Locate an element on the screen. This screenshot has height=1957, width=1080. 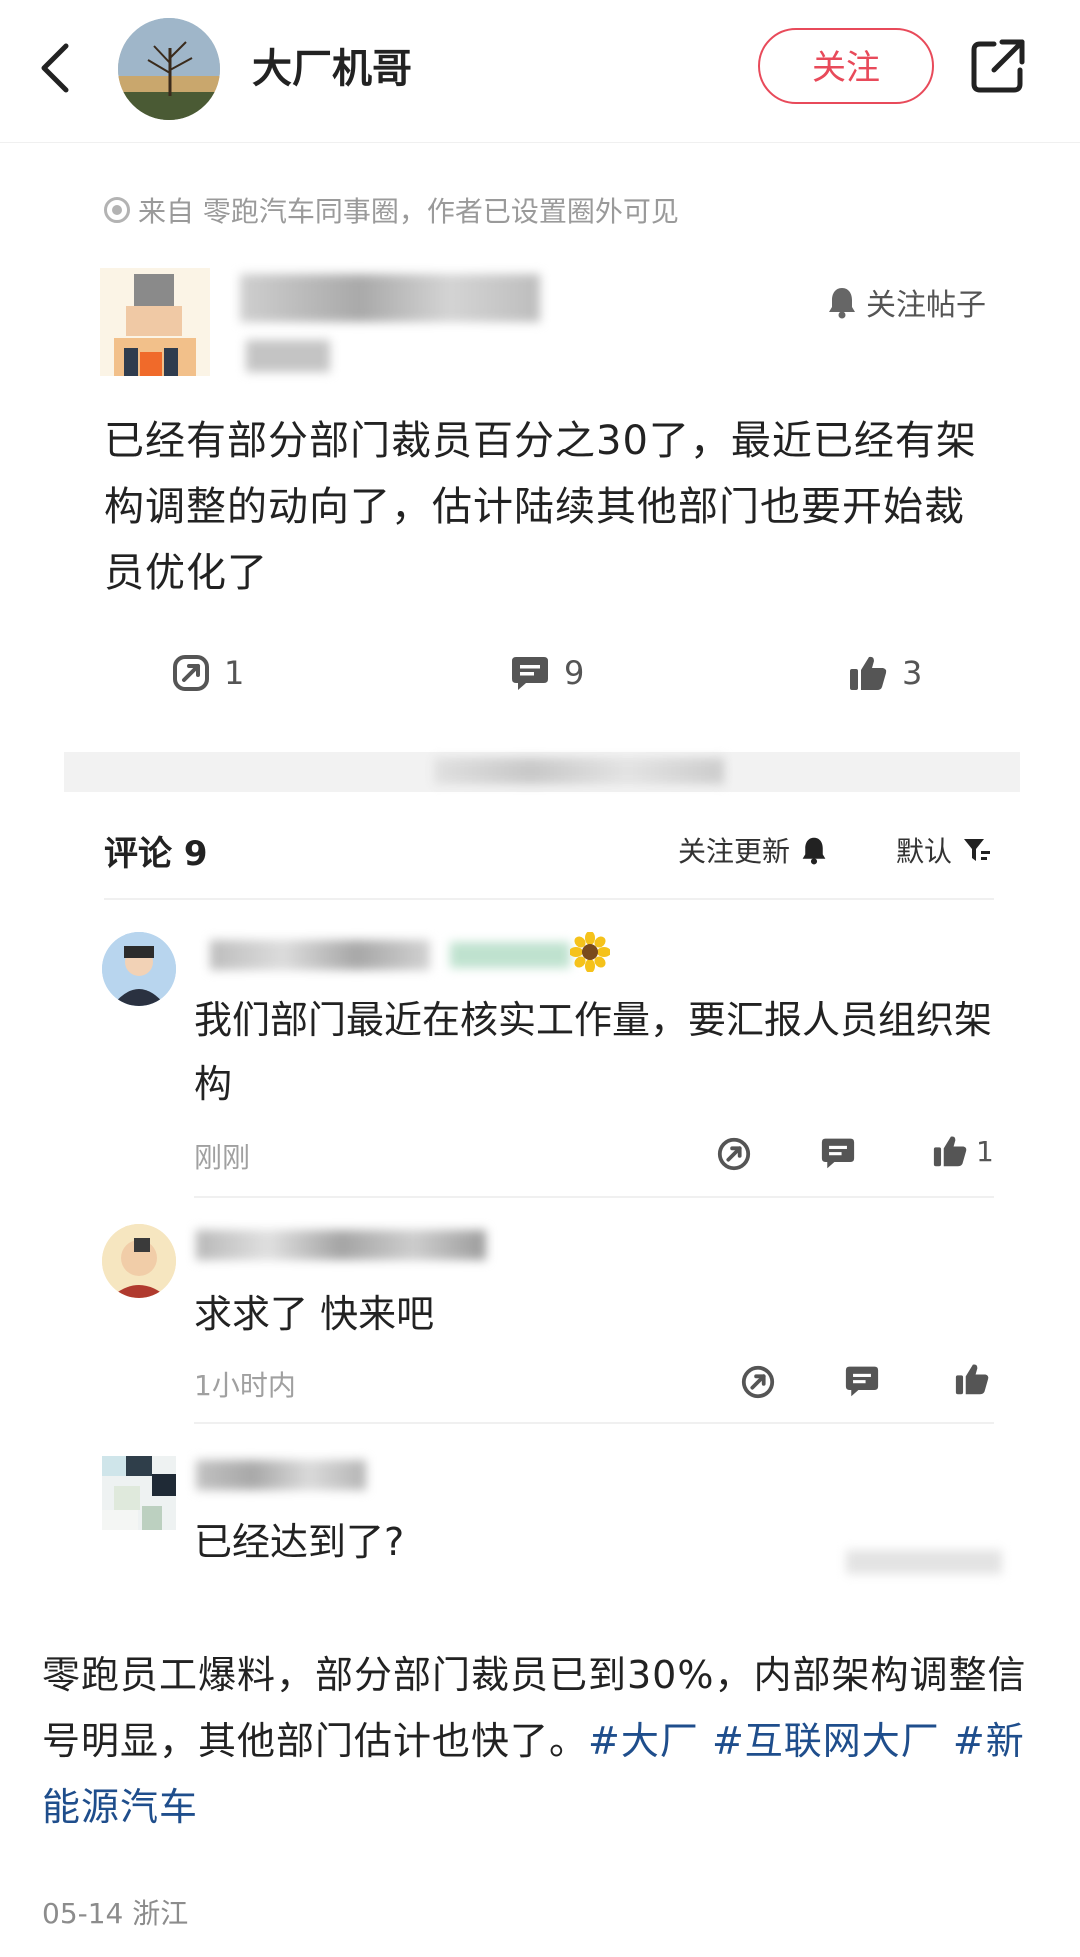
share-action: 1 is located at coordinates (208, 673).